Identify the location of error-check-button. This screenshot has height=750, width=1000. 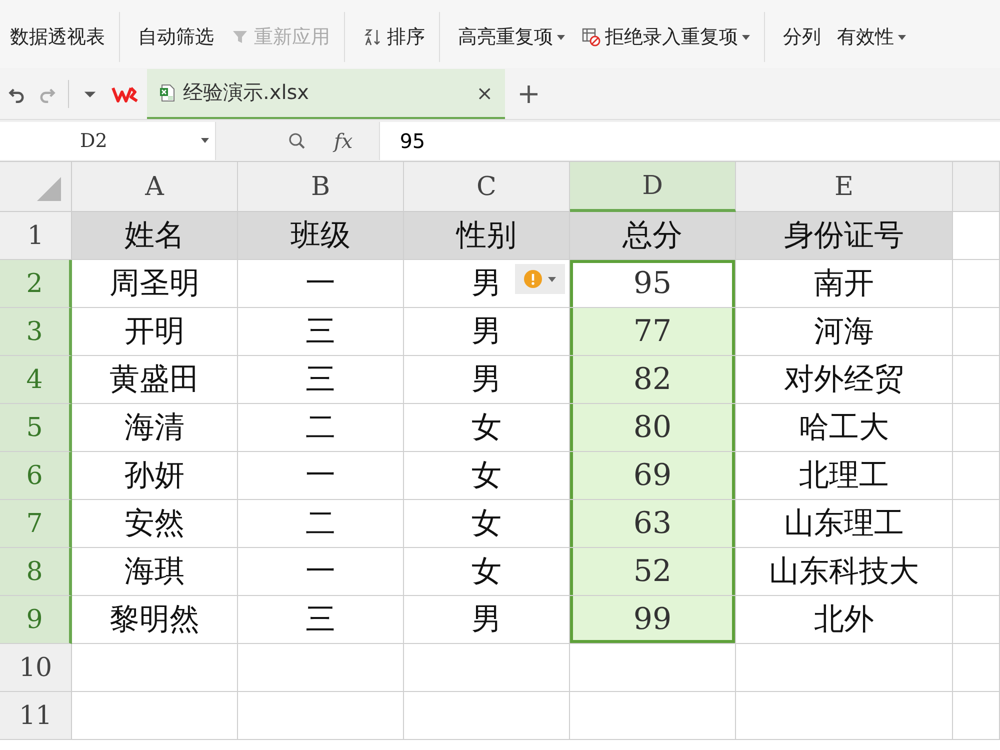
(540, 279).